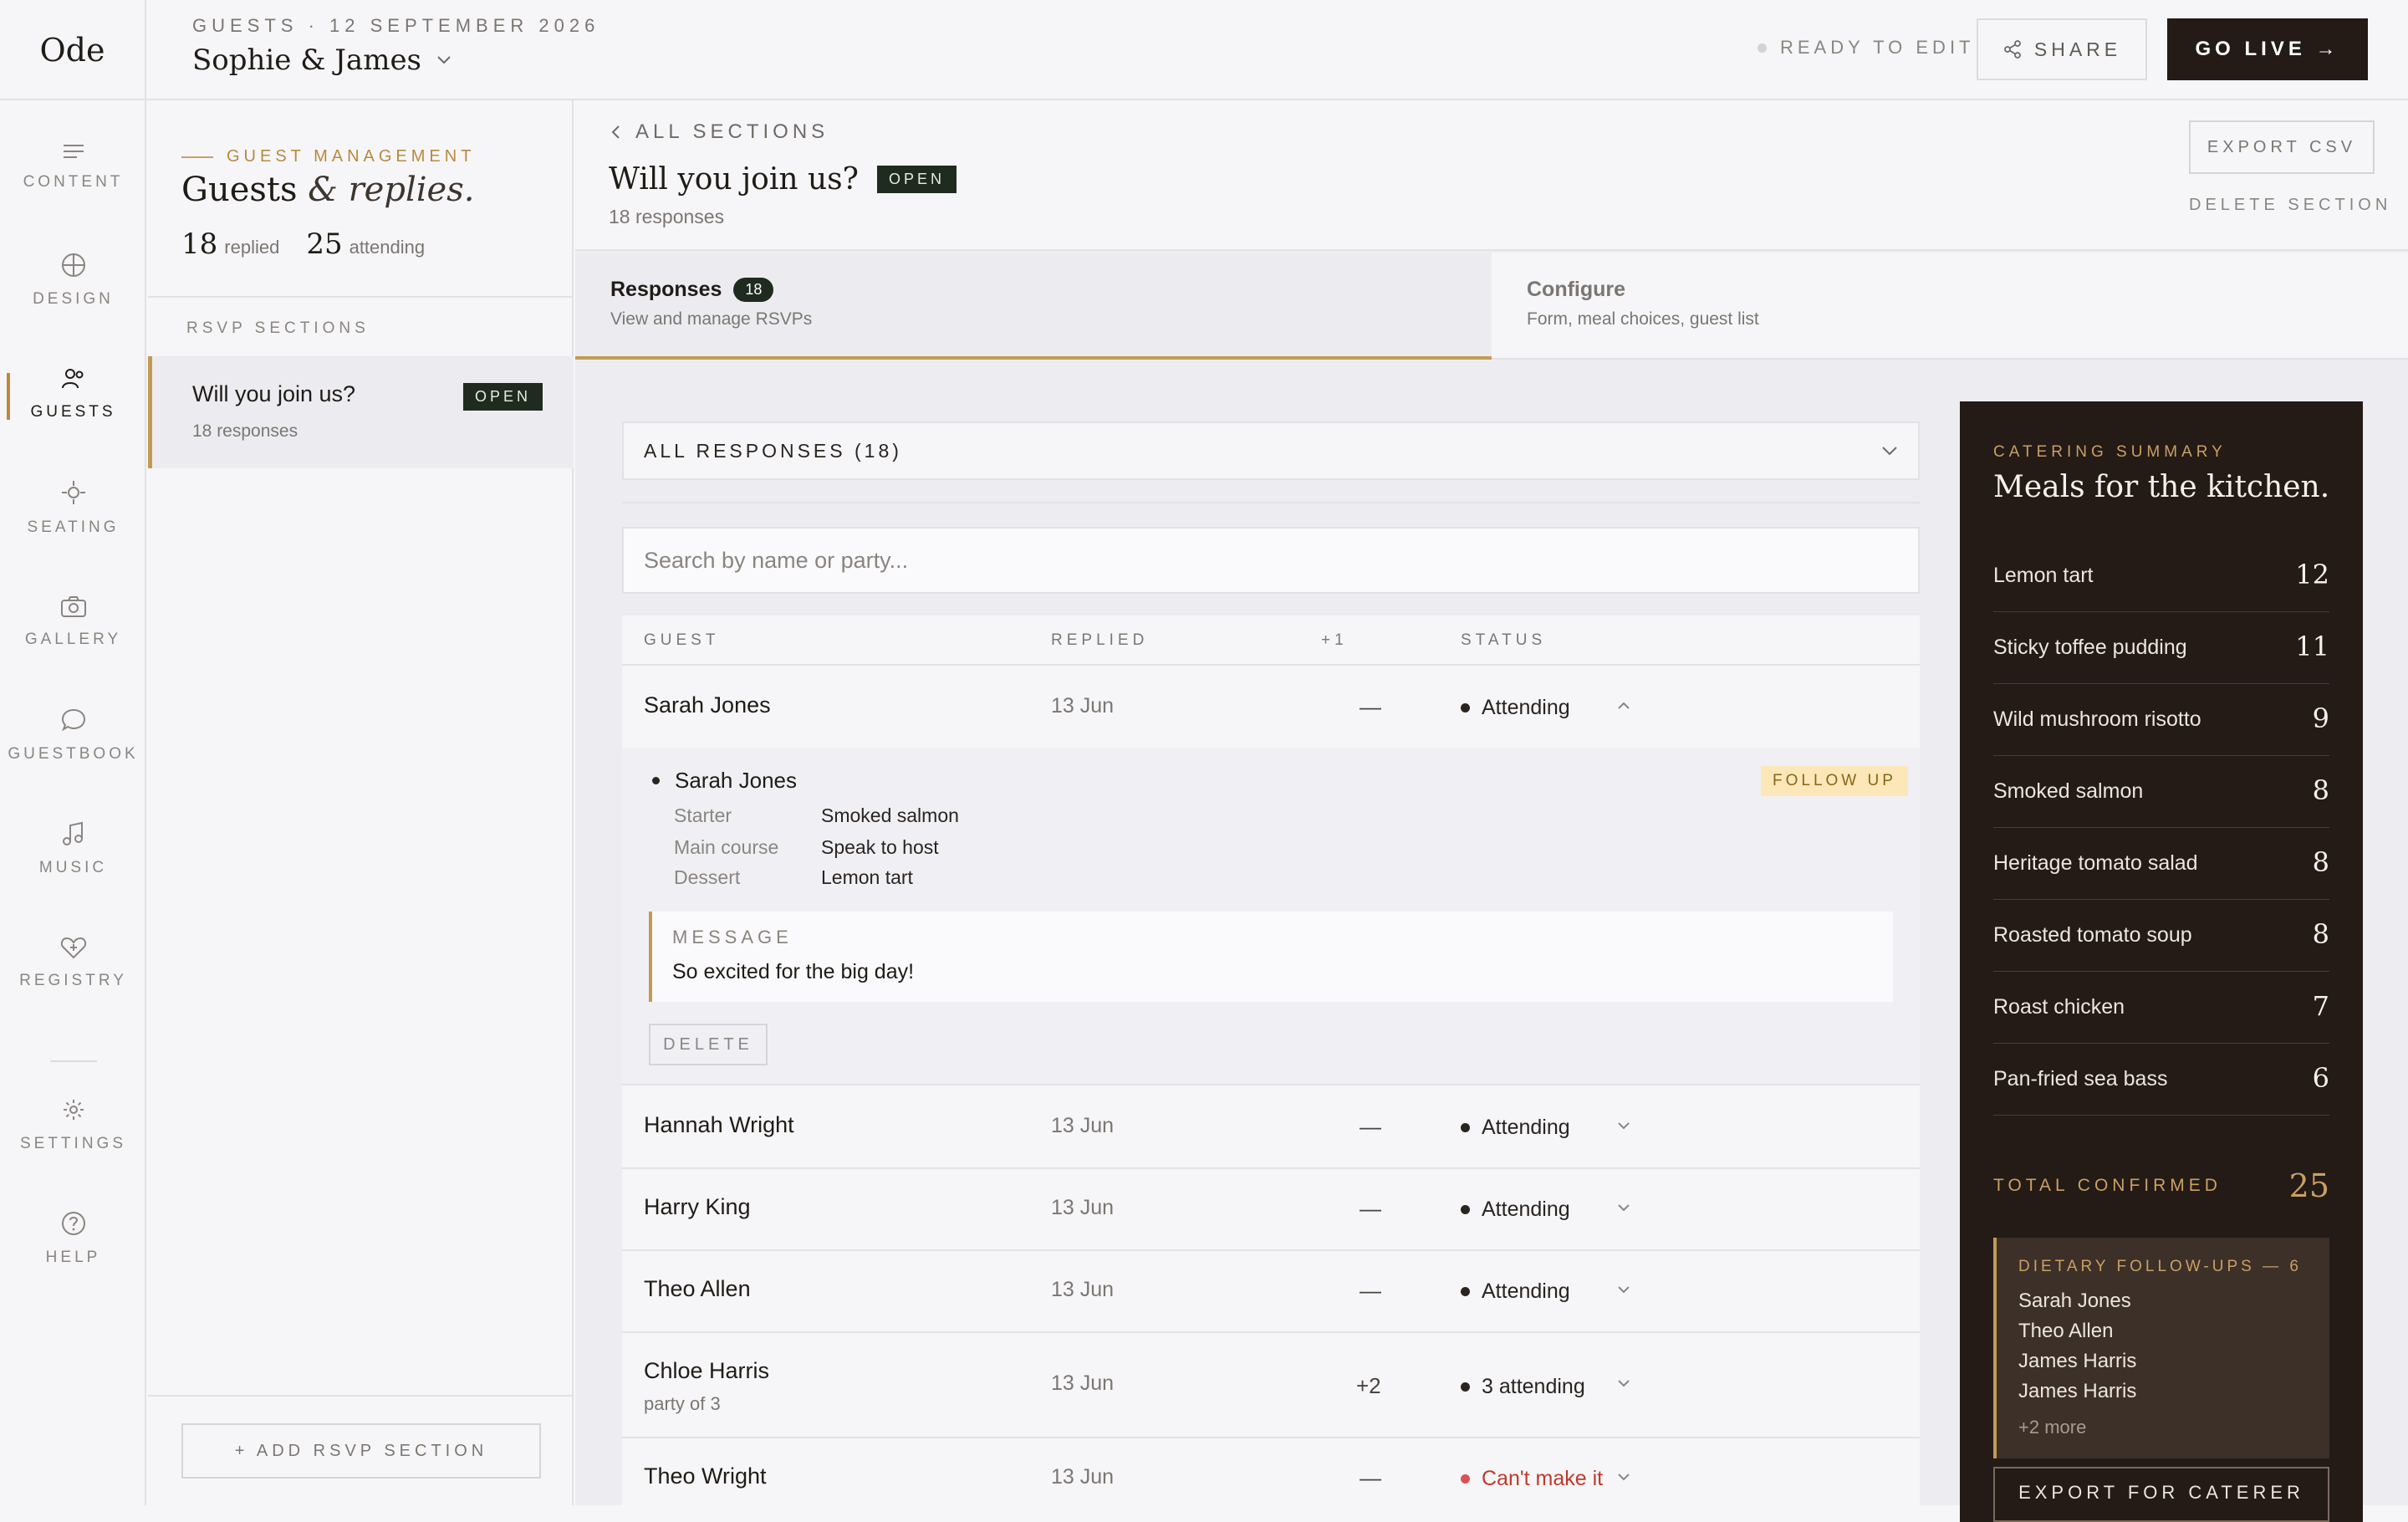 The height and width of the screenshot is (1522, 2408). I want to click on nav-item-seating: SEATING, so click(73, 508).